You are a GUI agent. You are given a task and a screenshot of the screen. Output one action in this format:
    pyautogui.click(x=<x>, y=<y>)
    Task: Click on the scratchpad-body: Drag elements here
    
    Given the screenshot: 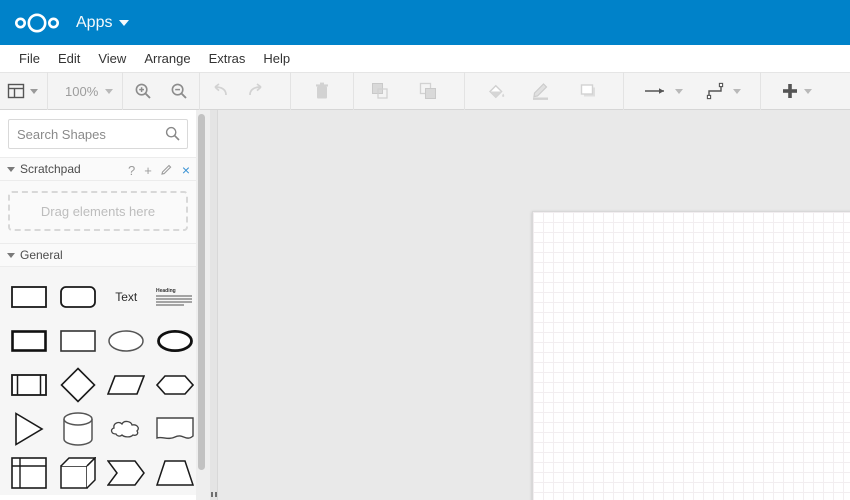 What is the action you would take?
    pyautogui.click(x=98, y=212)
    